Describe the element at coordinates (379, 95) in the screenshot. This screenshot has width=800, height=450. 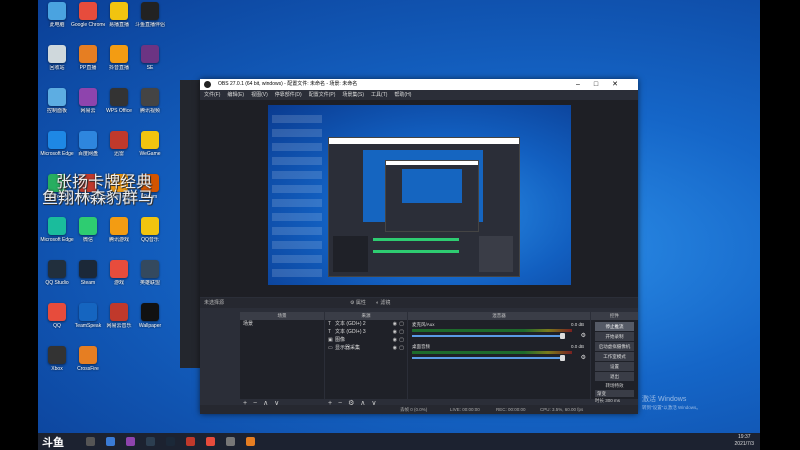
I see `menu-item: 工具(T)` at that location.